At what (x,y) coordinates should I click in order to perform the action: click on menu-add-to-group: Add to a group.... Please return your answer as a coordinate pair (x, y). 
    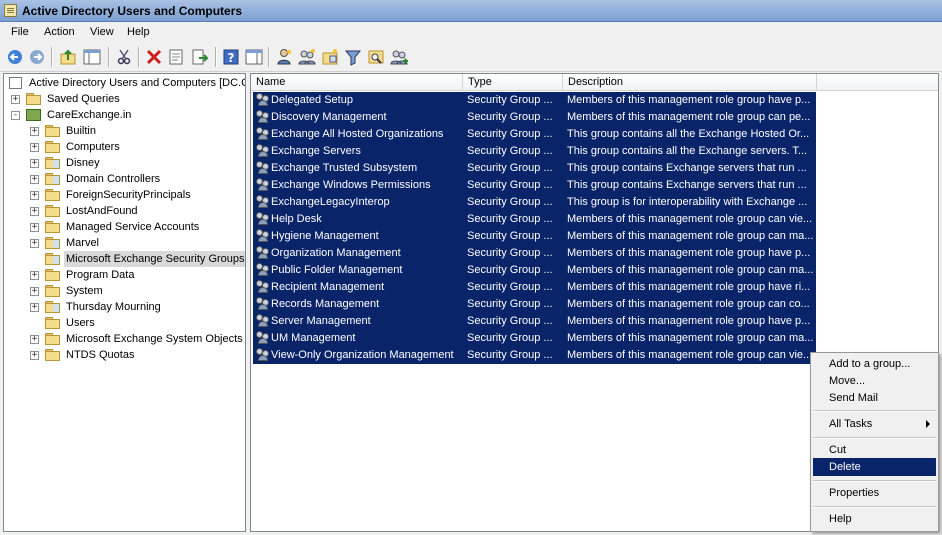
    Looking at the image, I should click on (874, 364).